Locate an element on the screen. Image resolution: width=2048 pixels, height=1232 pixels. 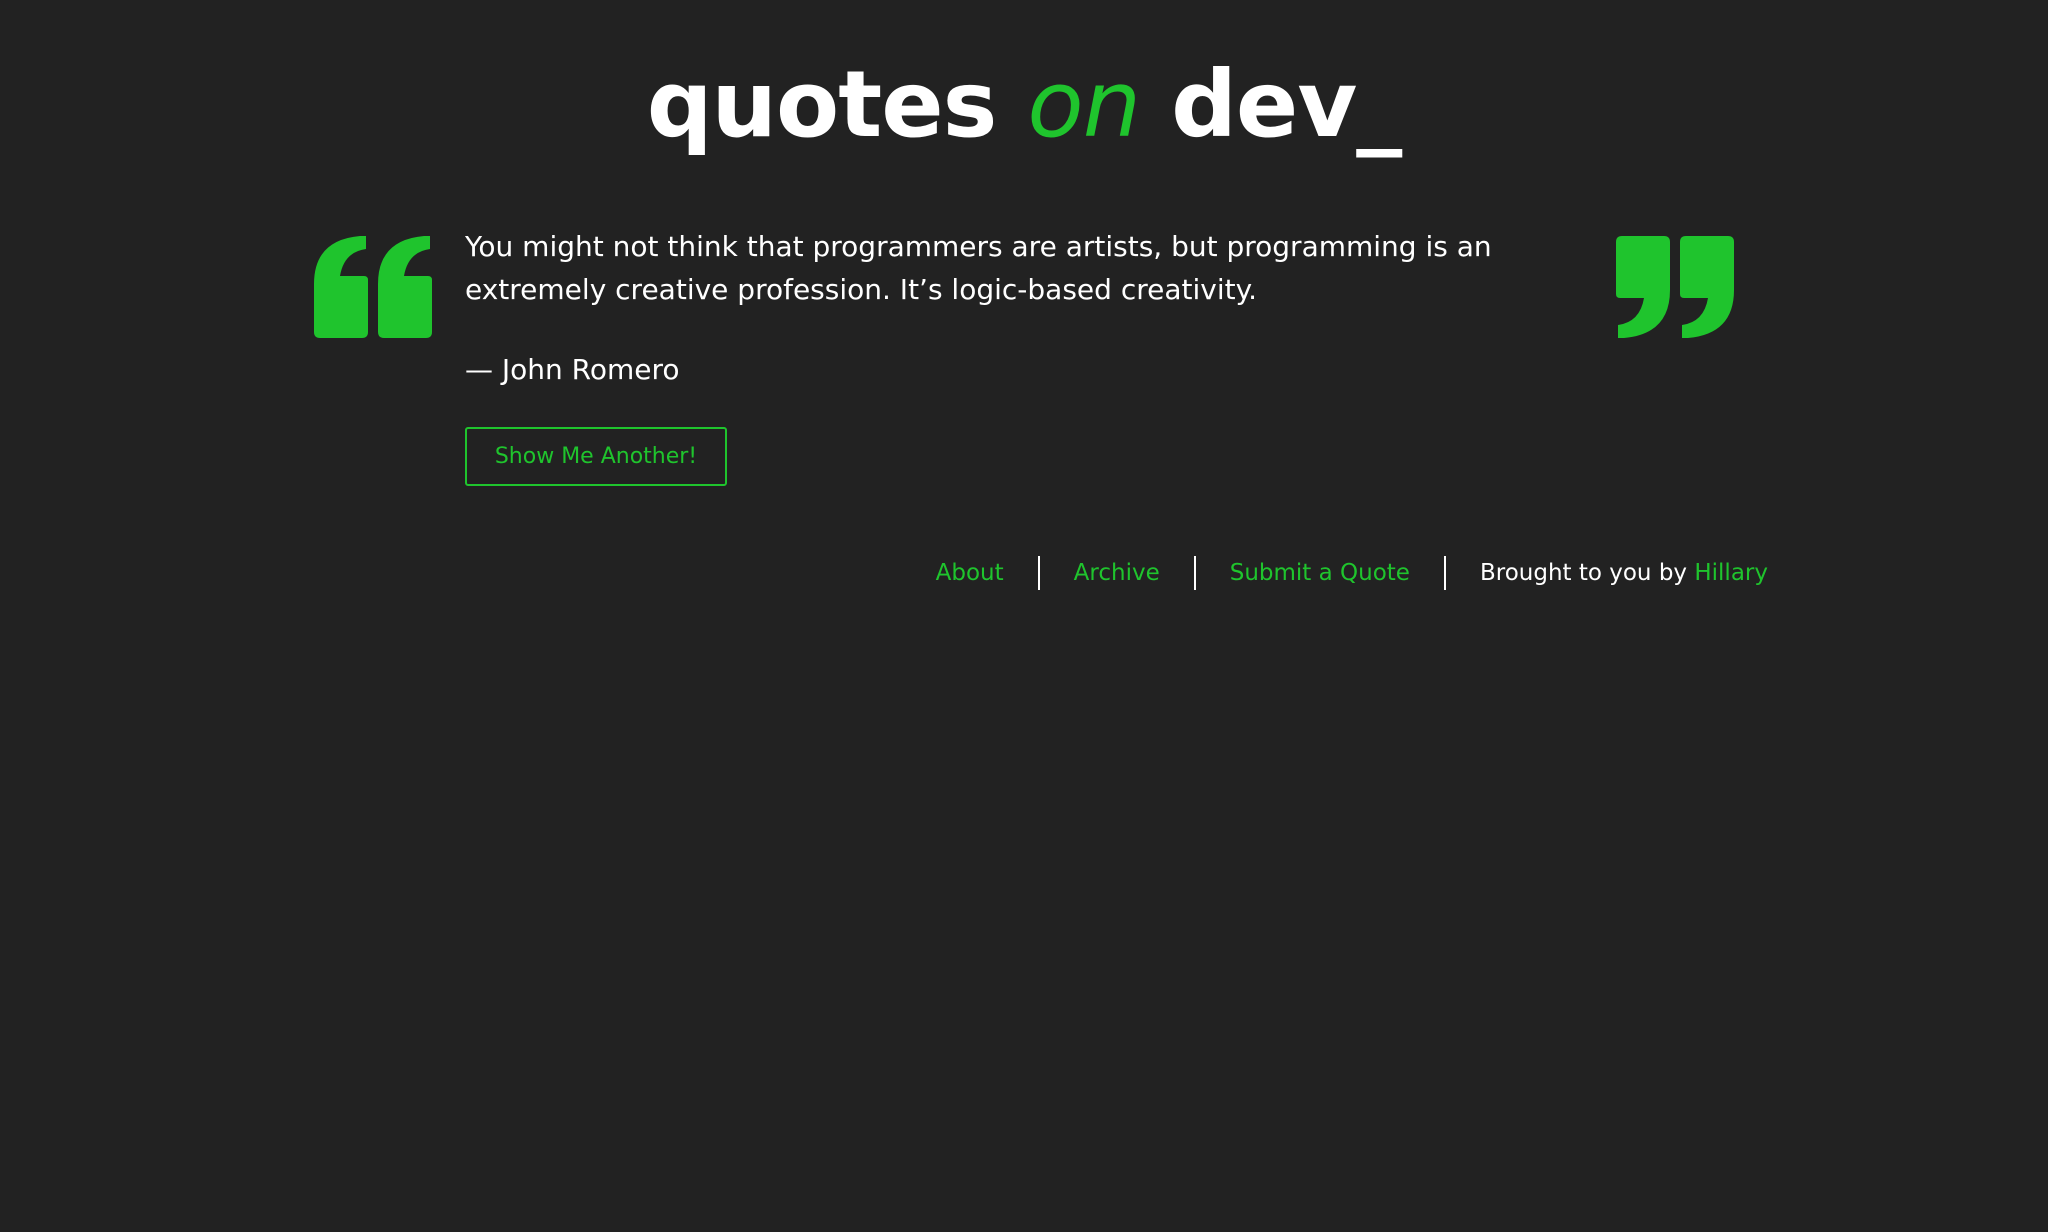
show-another-button: Show Me Another! is located at coordinates (596, 456).